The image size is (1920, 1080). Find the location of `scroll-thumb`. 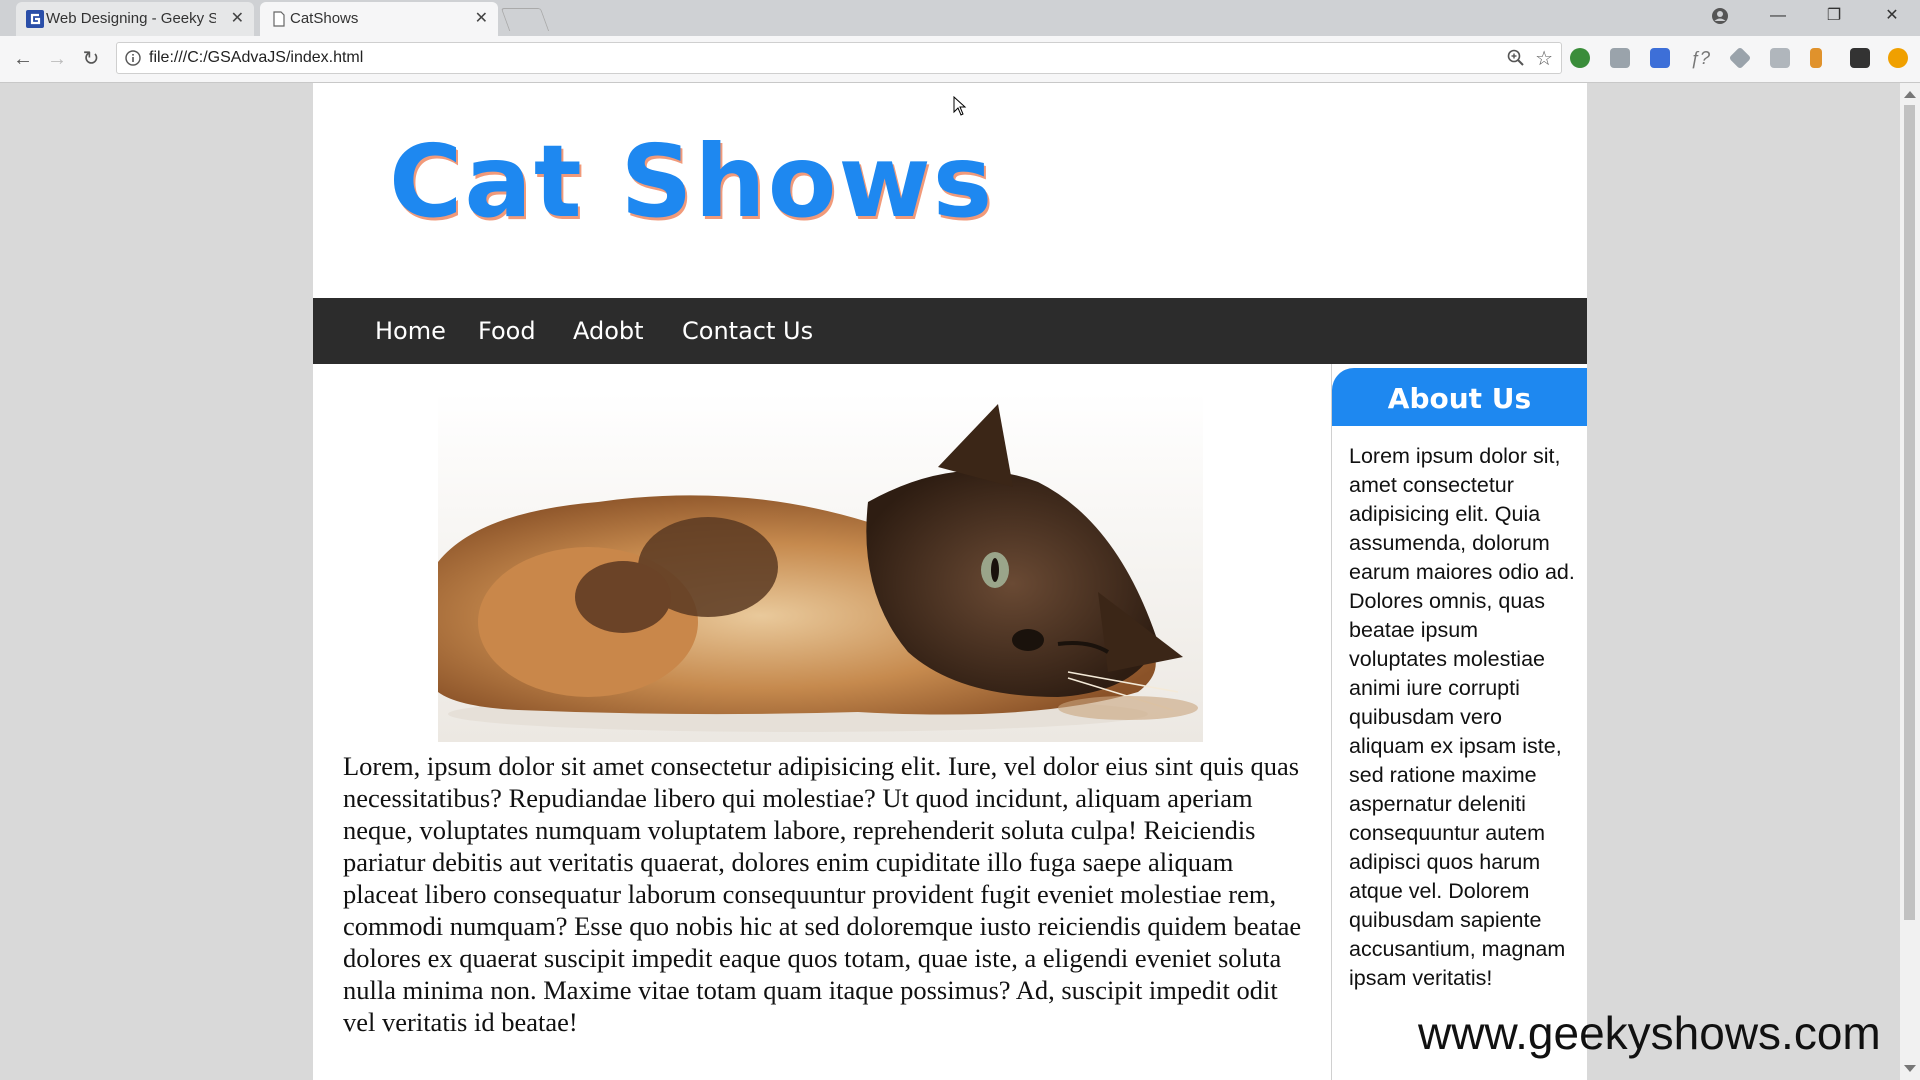

scroll-thumb is located at coordinates (1909, 512).